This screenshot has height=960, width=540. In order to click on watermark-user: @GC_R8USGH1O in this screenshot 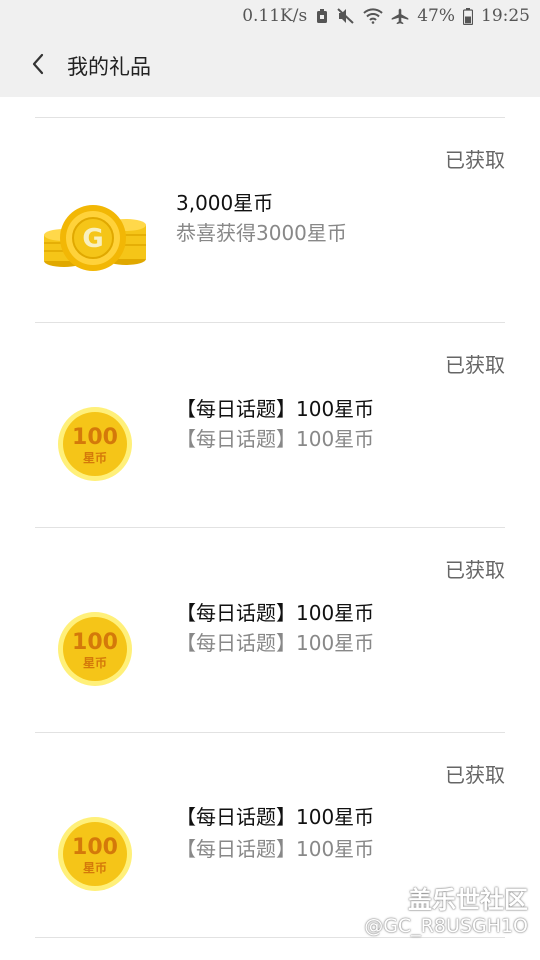, I will do `click(446, 926)`.